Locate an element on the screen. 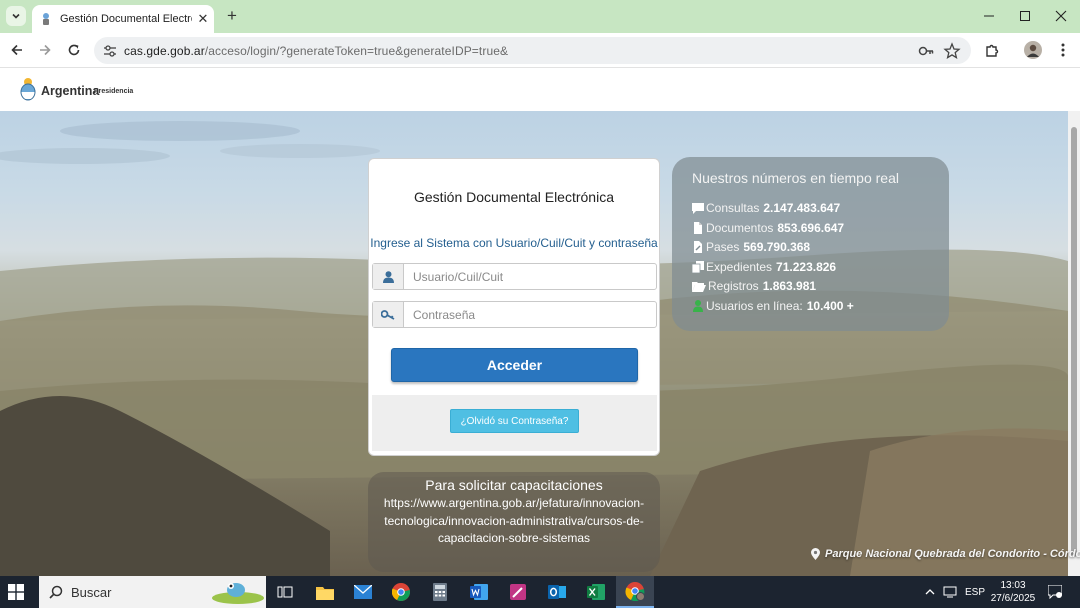  arrow-left-icon is located at coordinates (16, 50).